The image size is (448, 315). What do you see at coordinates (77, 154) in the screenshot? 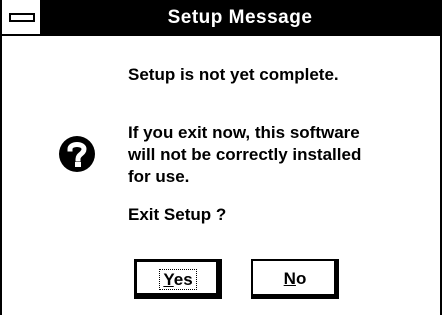
I see `question-icon` at bounding box center [77, 154].